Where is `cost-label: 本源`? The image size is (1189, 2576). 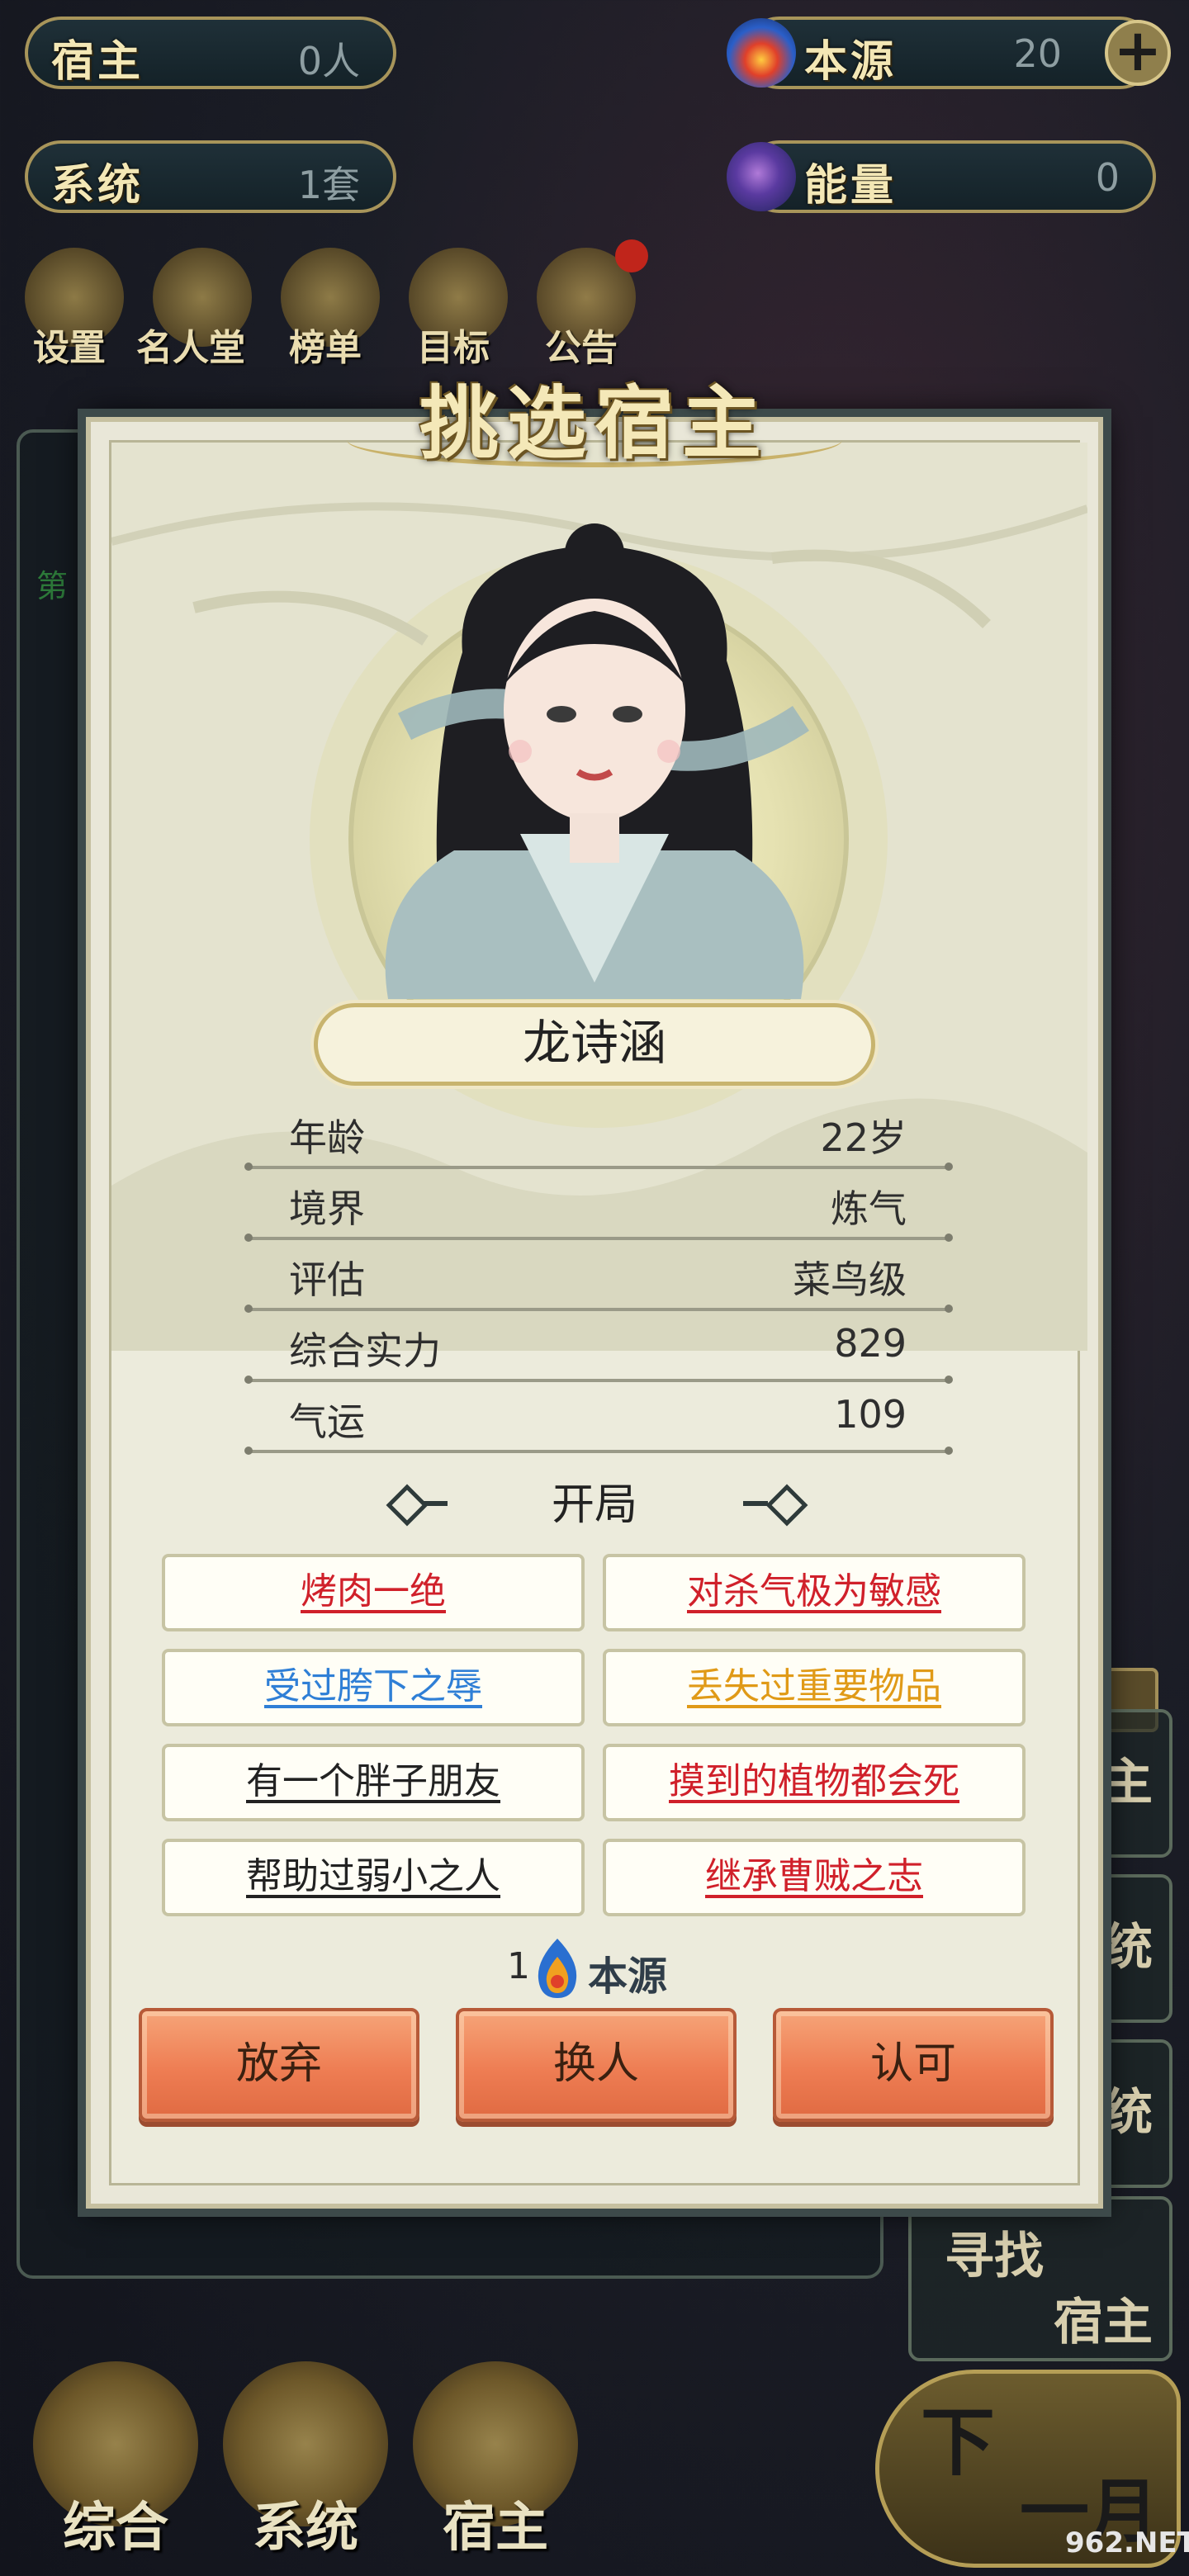 cost-label: 本源 is located at coordinates (628, 1976).